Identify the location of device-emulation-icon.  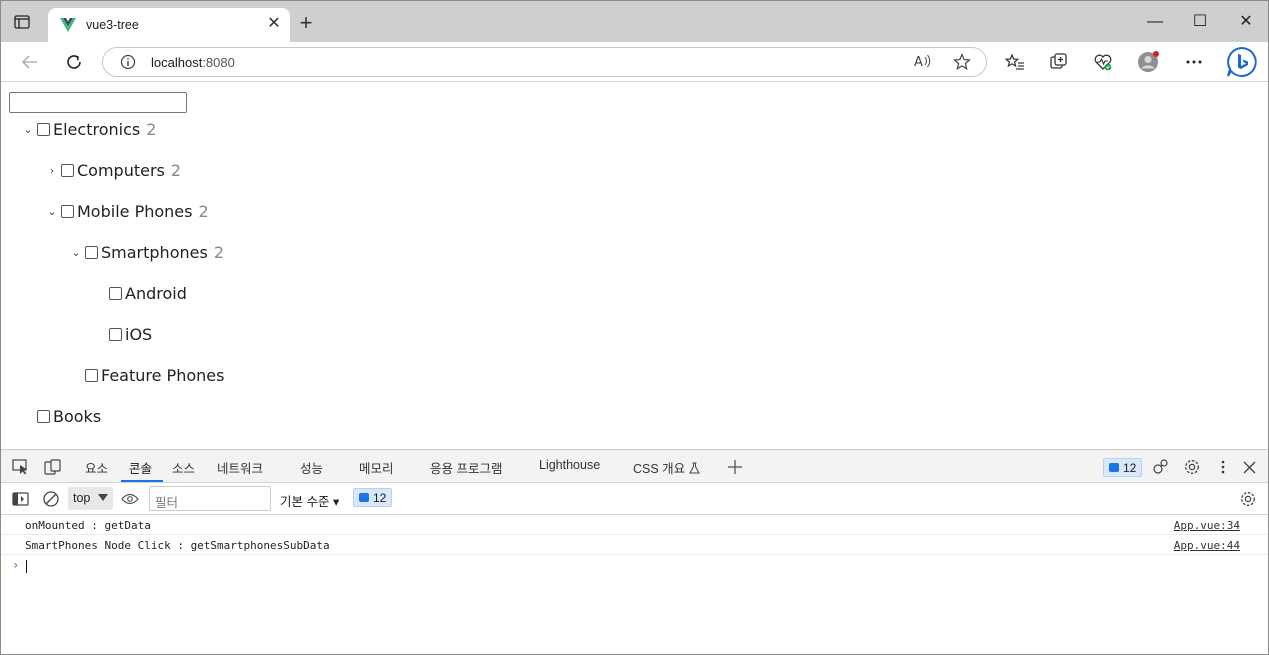
(52, 467).